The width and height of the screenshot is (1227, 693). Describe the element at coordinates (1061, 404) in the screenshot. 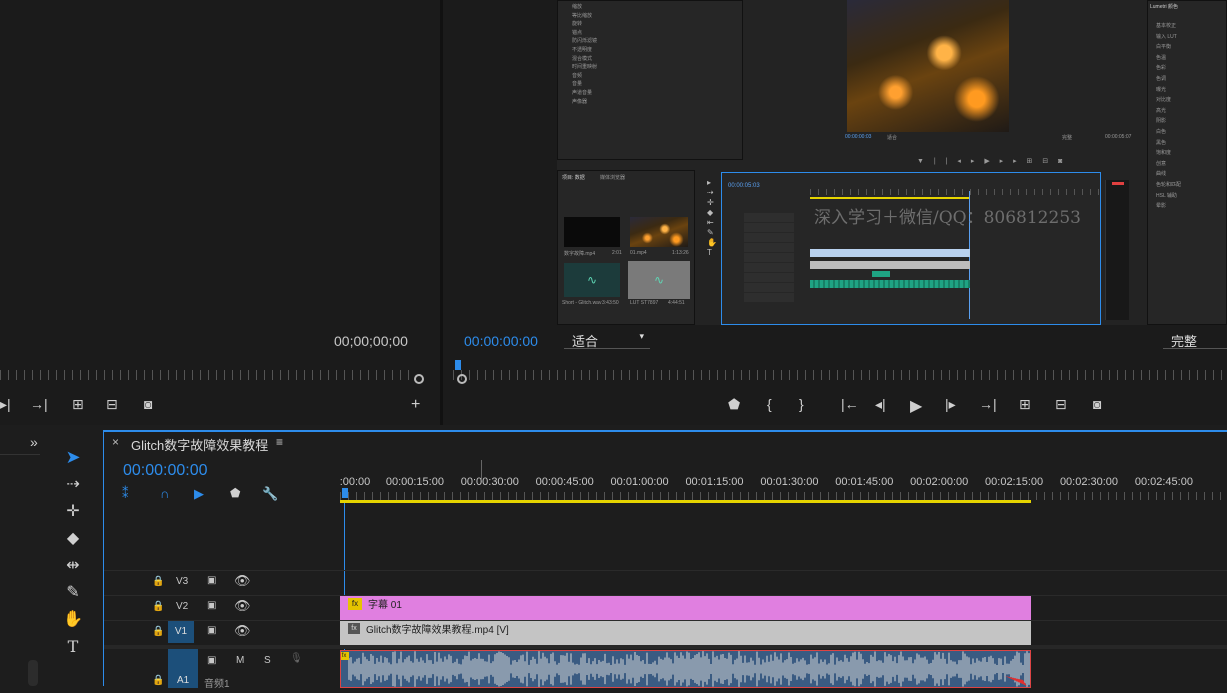

I see `extract-icon: ⊟` at that location.